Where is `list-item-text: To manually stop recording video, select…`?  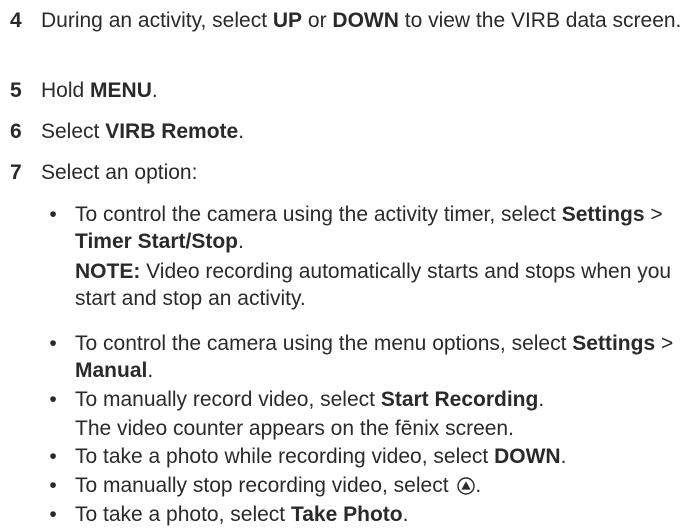
list-item-text: To manually stop recording video, select… is located at coordinates (278, 485).